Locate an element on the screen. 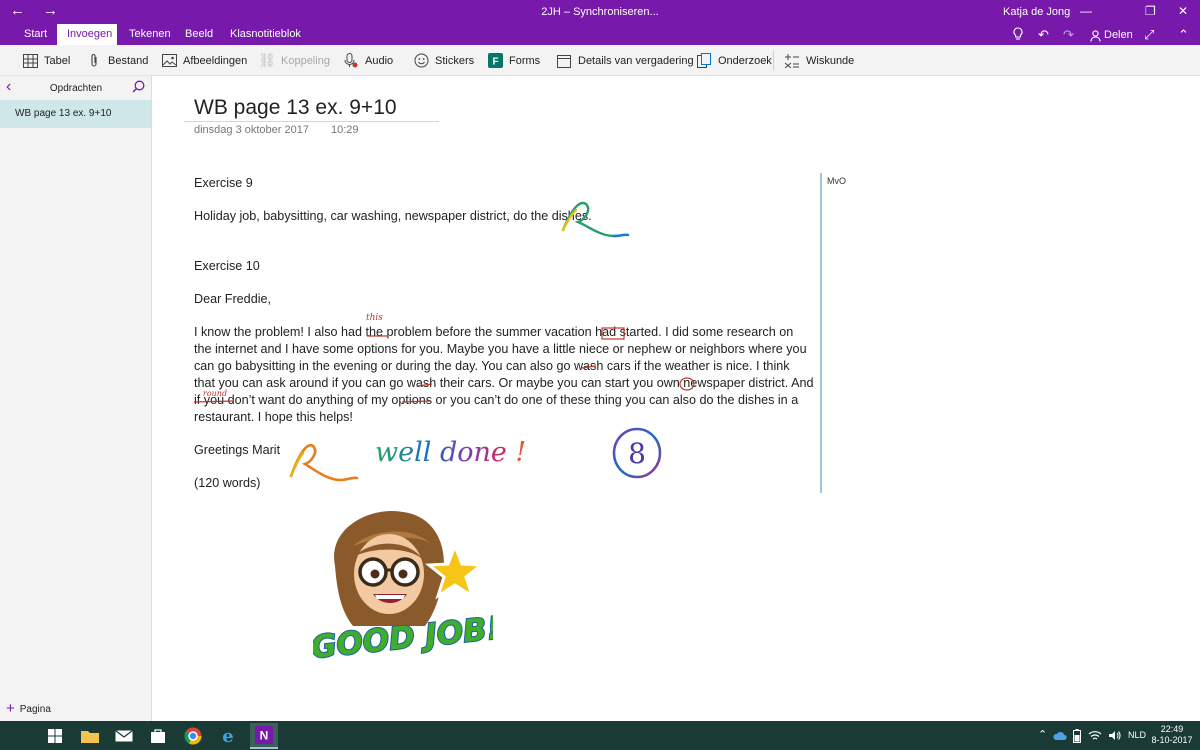  svg-text: N is located at coordinates (264, 736).